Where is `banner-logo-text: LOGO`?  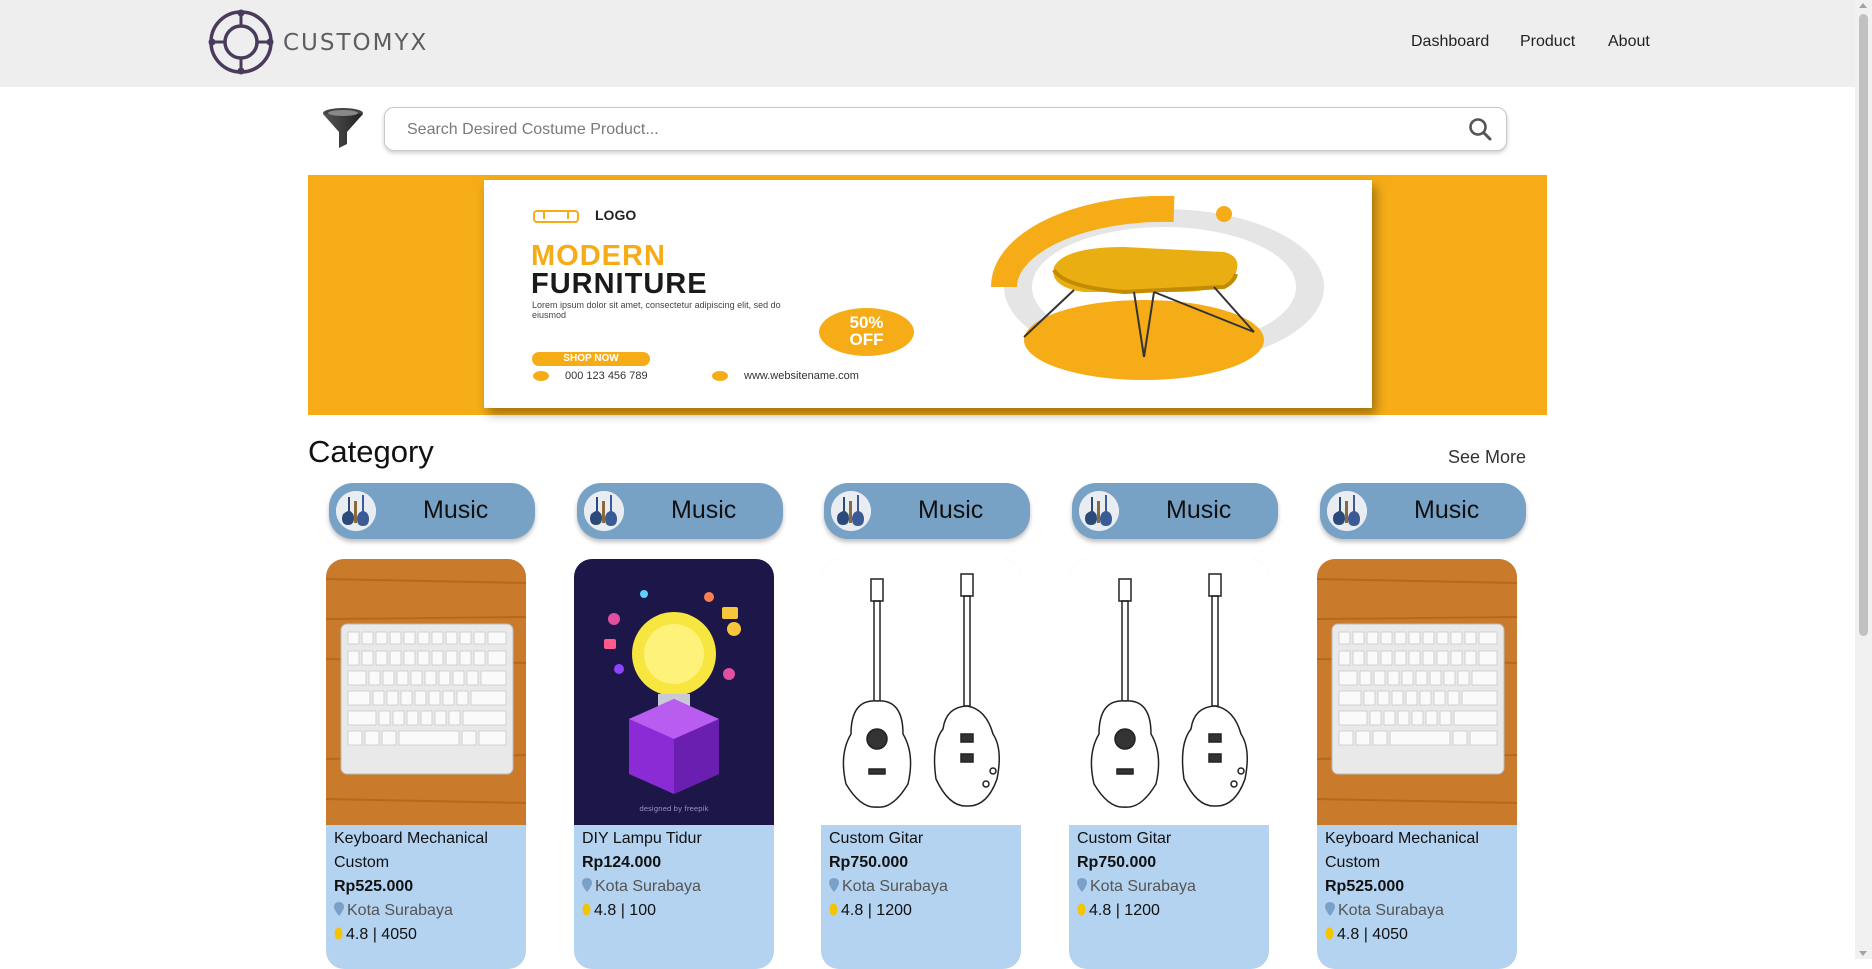 banner-logo-text: LOGO is located at coordinates (616, 215).